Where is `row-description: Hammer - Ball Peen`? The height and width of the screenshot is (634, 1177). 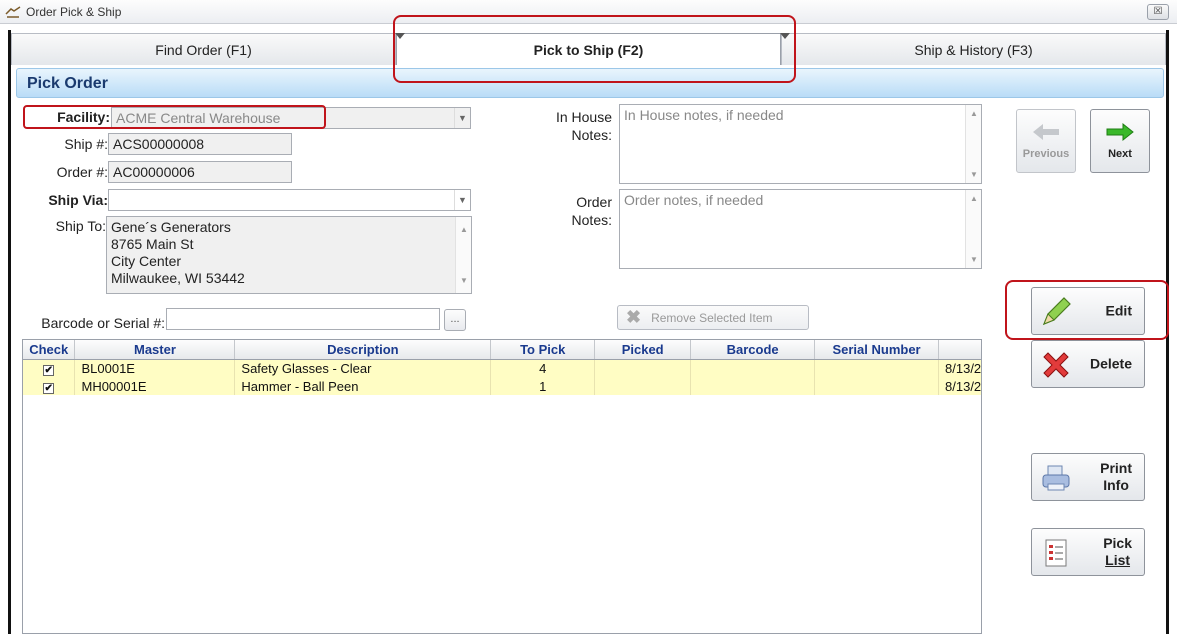
row-description: Hammer - Ball Peen is located at coordinates (363, 386).